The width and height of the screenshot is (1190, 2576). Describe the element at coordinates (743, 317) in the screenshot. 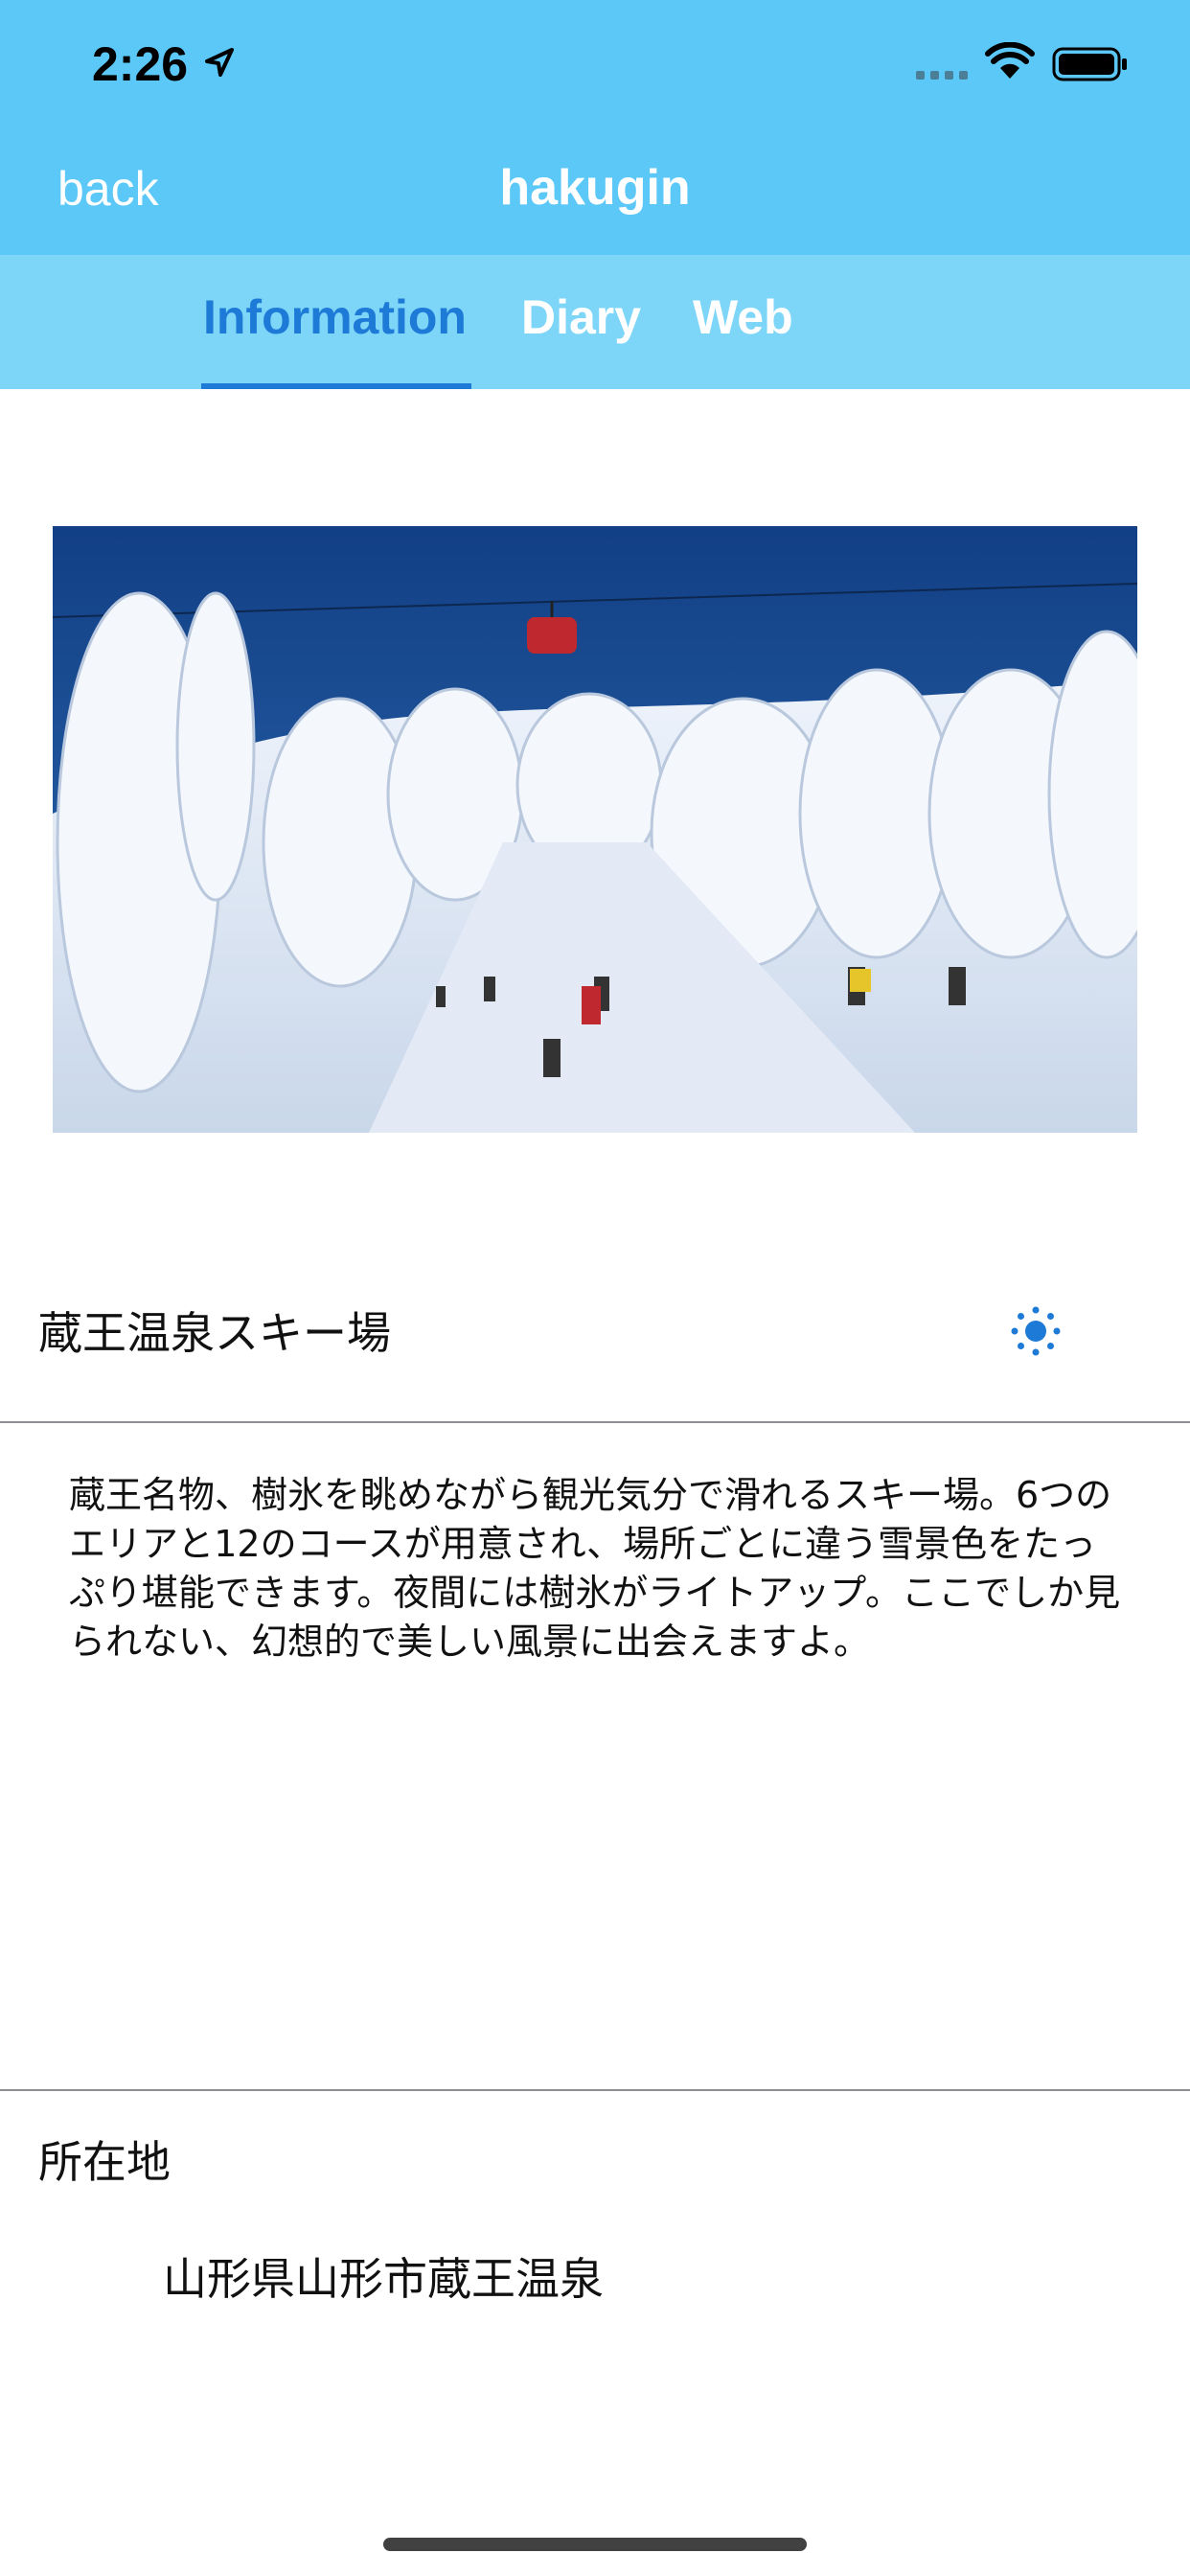

I see `tab-web: Web` at that location.